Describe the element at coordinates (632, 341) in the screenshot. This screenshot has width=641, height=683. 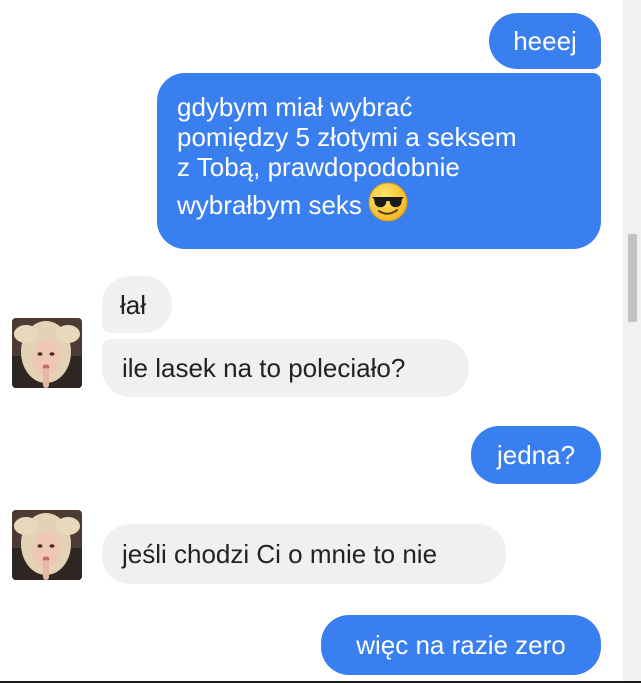
I see `scrollbar` at that location.